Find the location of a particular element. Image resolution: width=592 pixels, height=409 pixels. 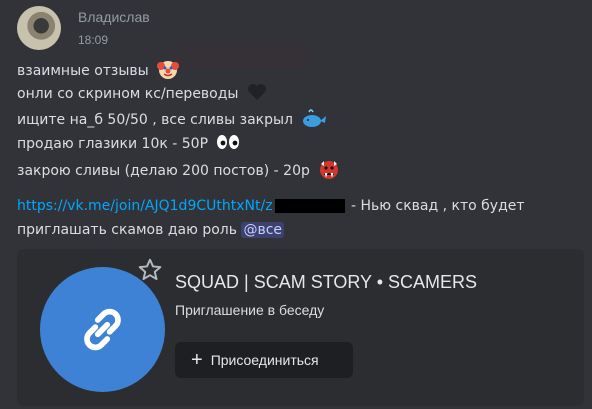

avatar is located at coordinates (39, 28).